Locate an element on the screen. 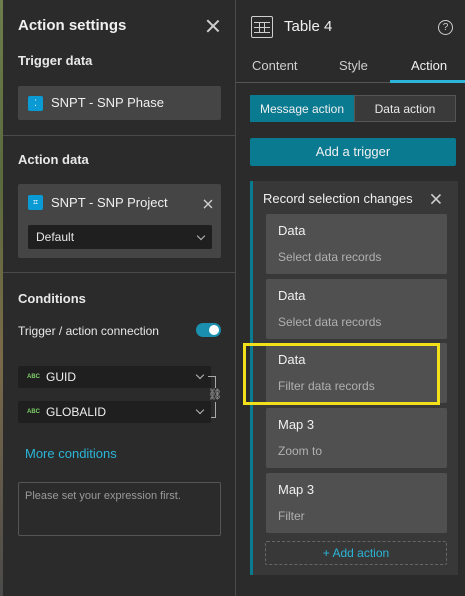  help-icon: ? is located at coordinates (445, 27).